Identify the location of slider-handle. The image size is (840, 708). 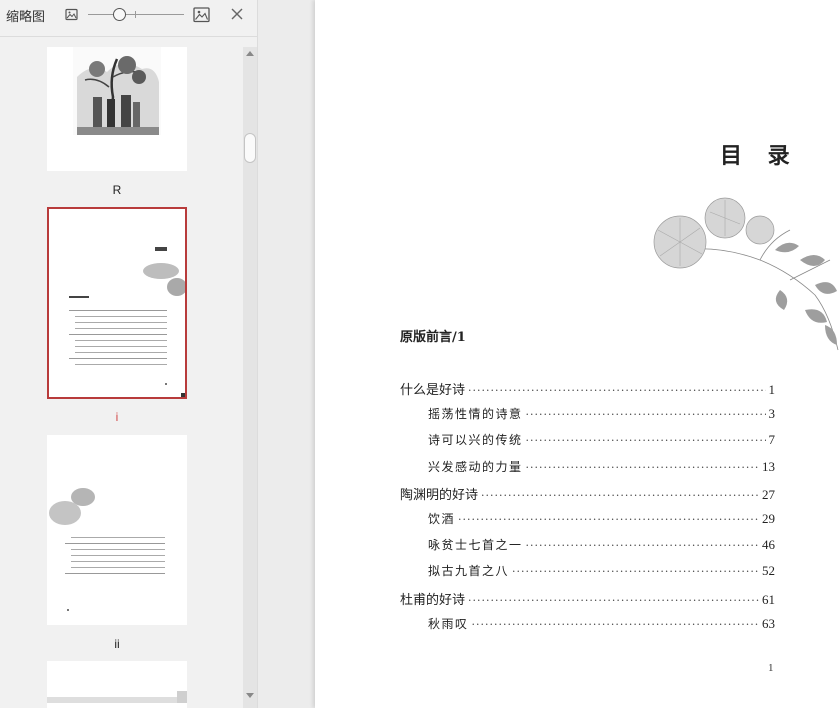
(120, 14).